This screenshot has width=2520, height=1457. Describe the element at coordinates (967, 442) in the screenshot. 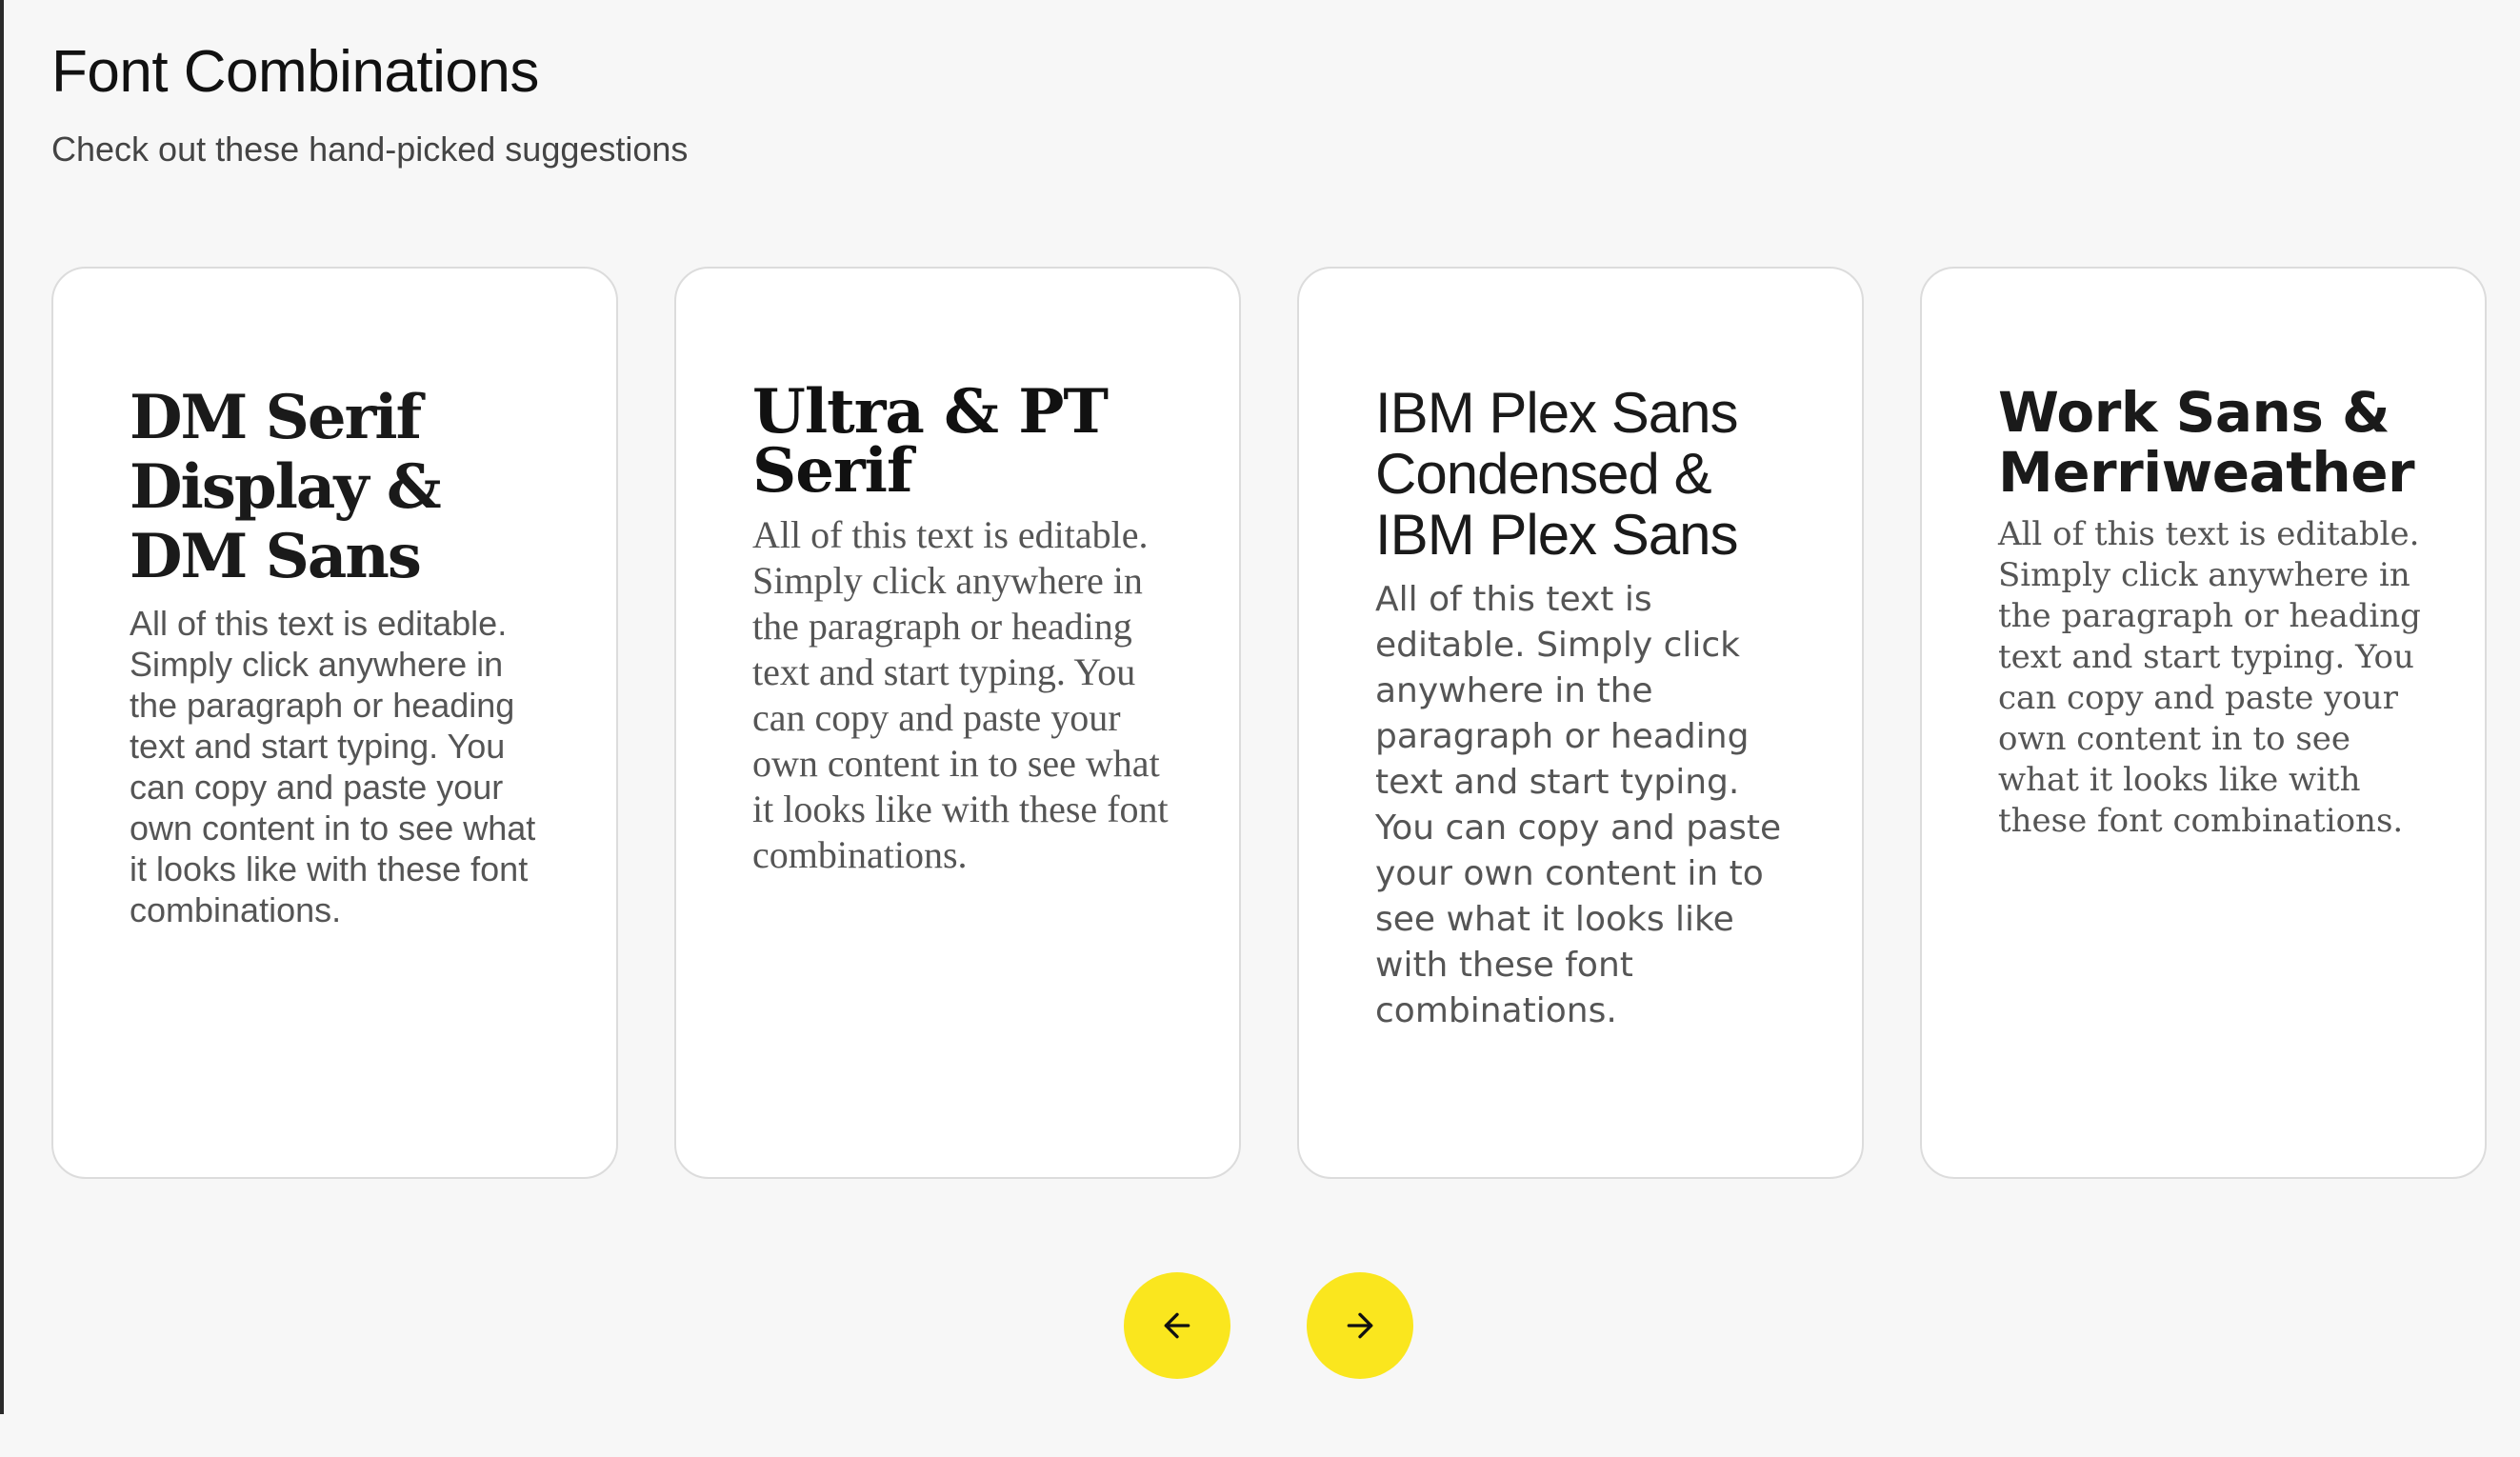

I see `card-heading: Ultra & PT Serif` at that location.